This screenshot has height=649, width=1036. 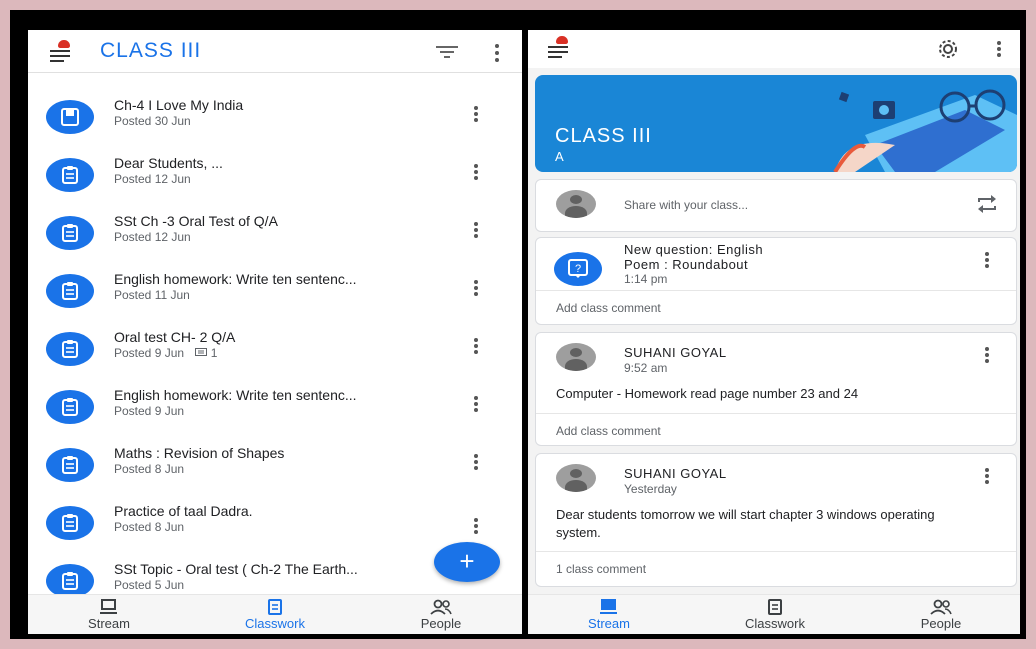 What do you see at coordinates (275, 126) in the screenshot?
I see `list-item: Ch-4 I Love My India Posted 30 Jun` at bounding box center [275, 126].